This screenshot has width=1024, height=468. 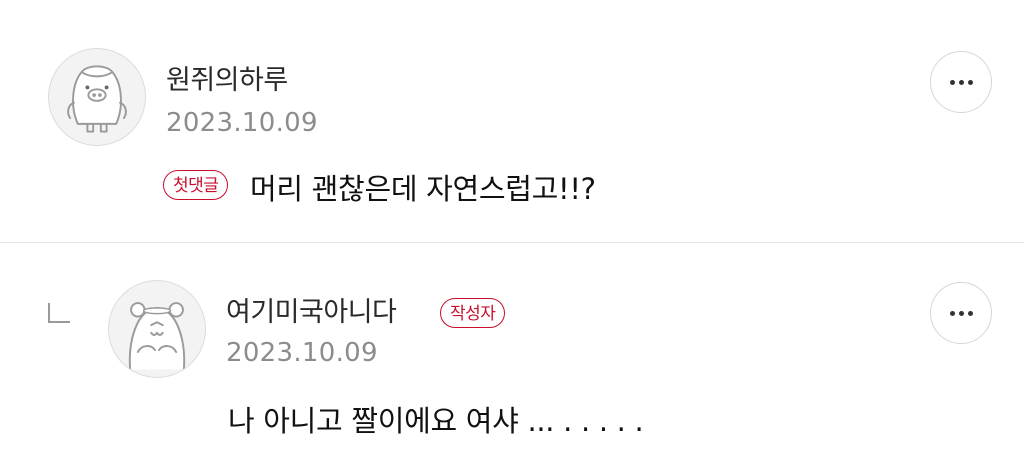 I want to click on author-badge: 작성자, so click(x=473, y=313).